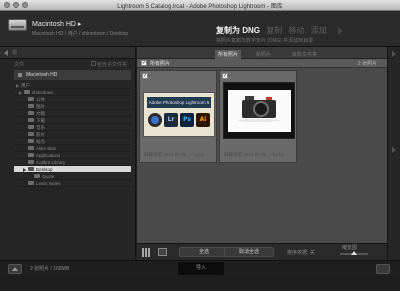  I want to click on selection-bar: ✓ 所有照片 2 张照片, so click(262, 63).